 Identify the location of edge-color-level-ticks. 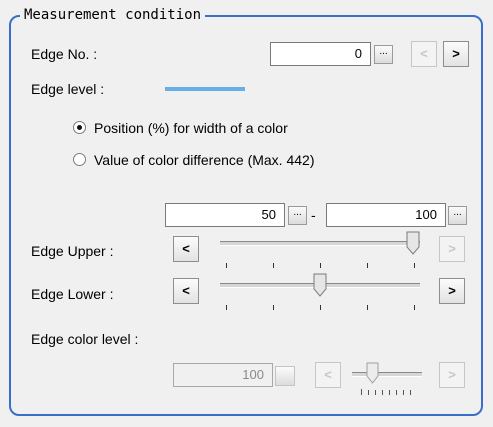
(386, 392).